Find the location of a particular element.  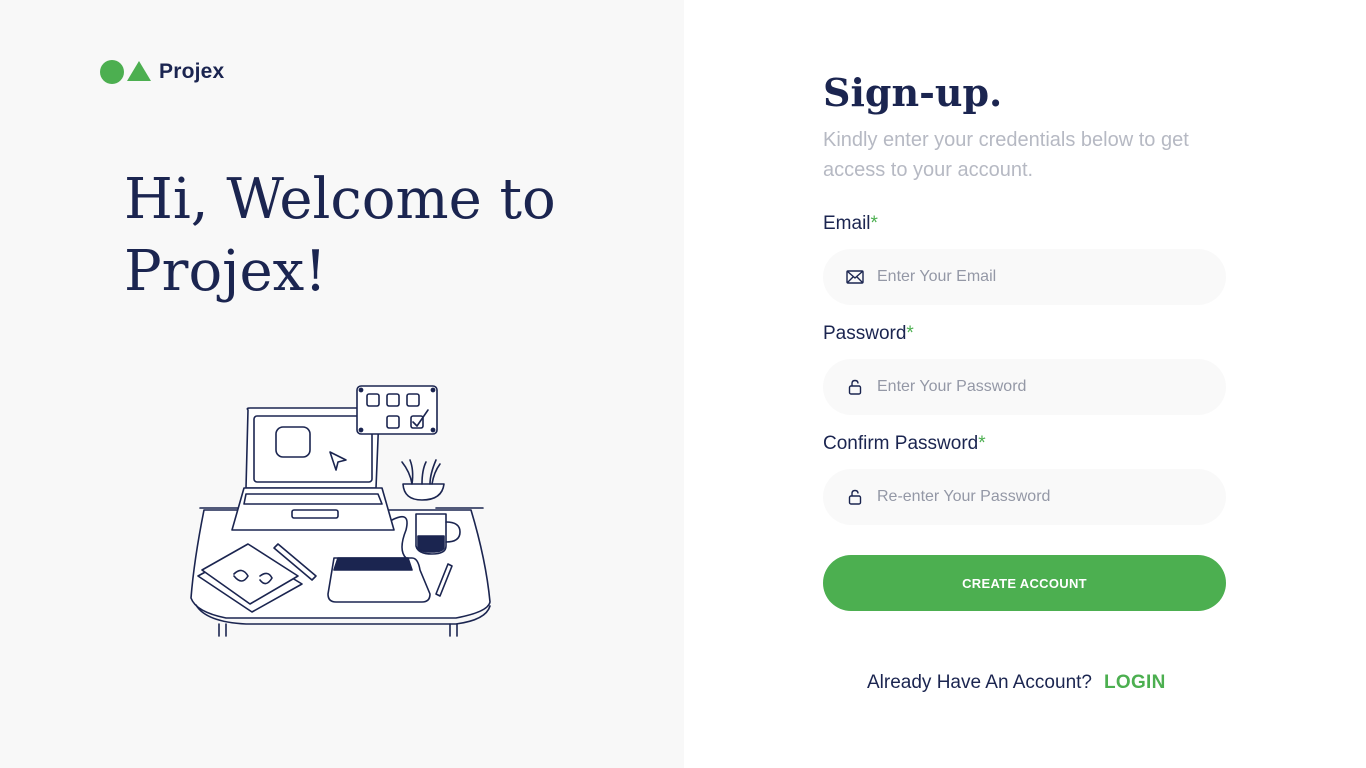

login-prompt-text: Already Have An Account? is located at coordinates (979, 682).